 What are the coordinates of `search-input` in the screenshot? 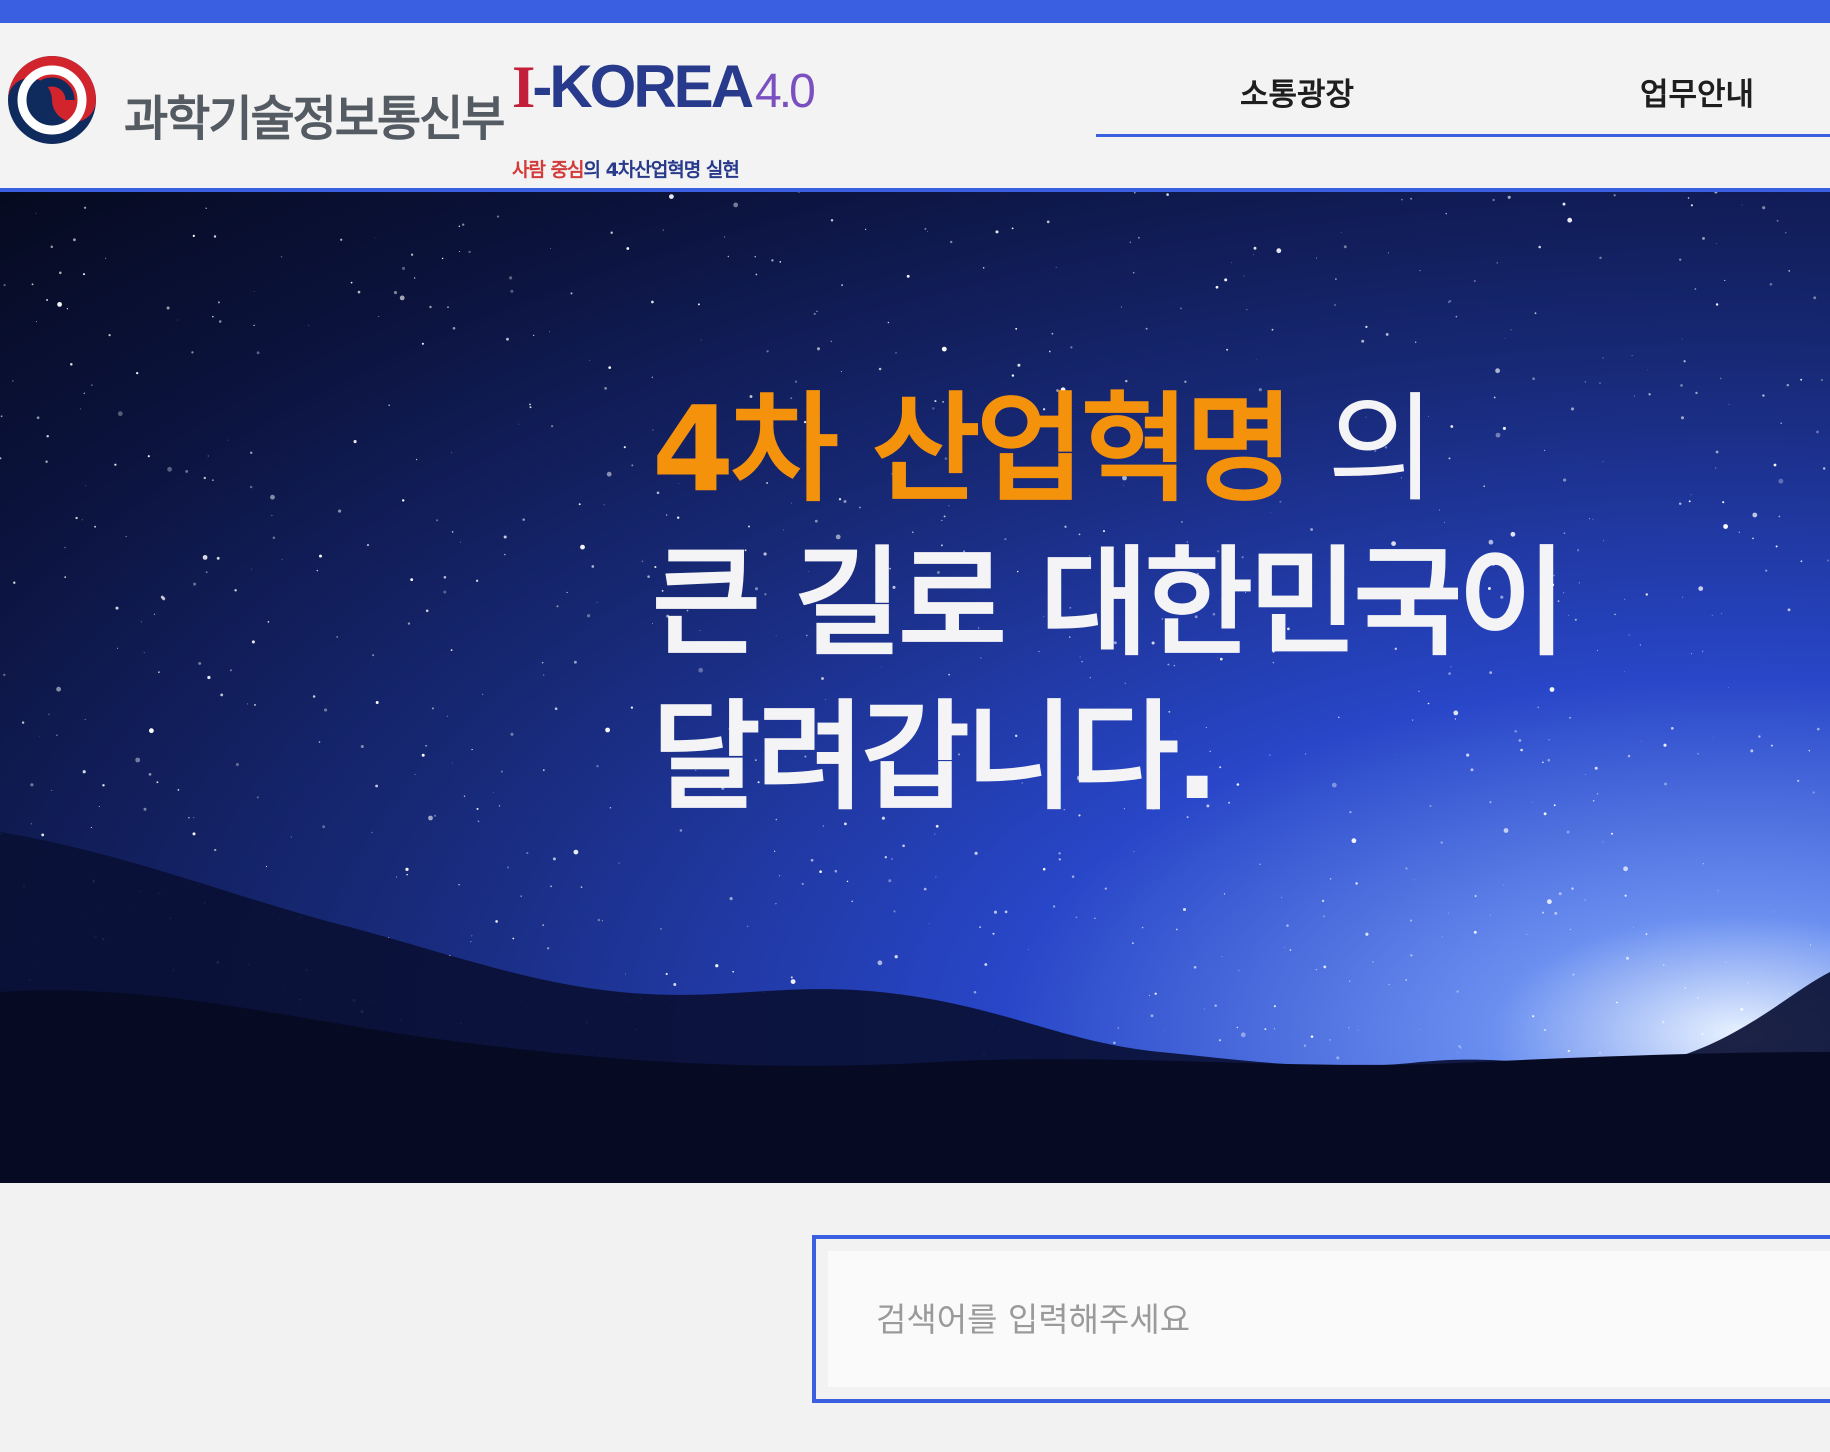 It's located at (1329, 1319).